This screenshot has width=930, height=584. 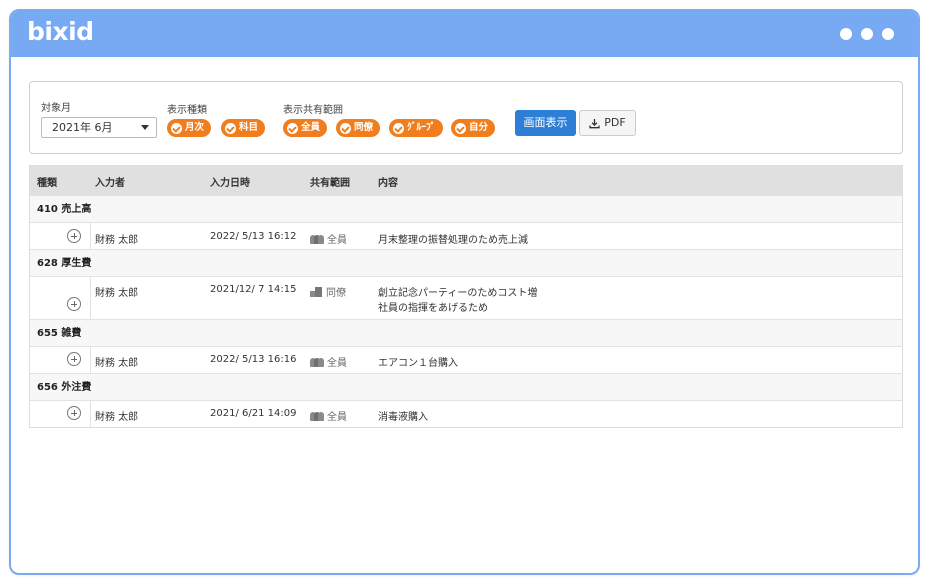 I want to click on header-datetime: 入力日時, so click(x=230, y=183).